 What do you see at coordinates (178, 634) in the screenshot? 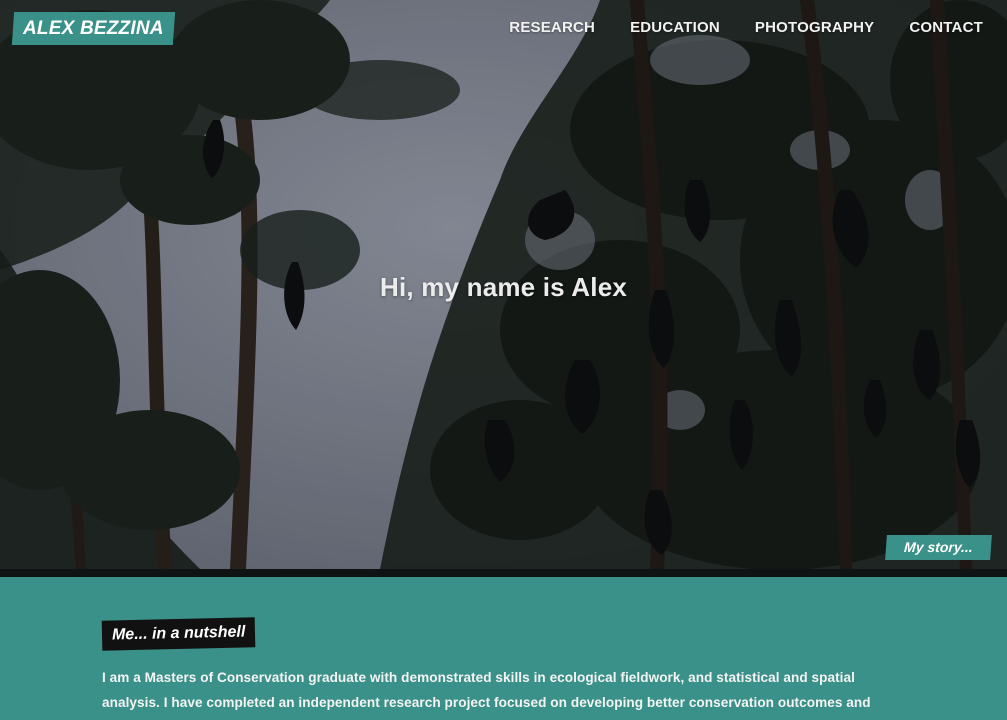
I see `about-heading: Me... in a nutshell` at bounding box center [178, 634].